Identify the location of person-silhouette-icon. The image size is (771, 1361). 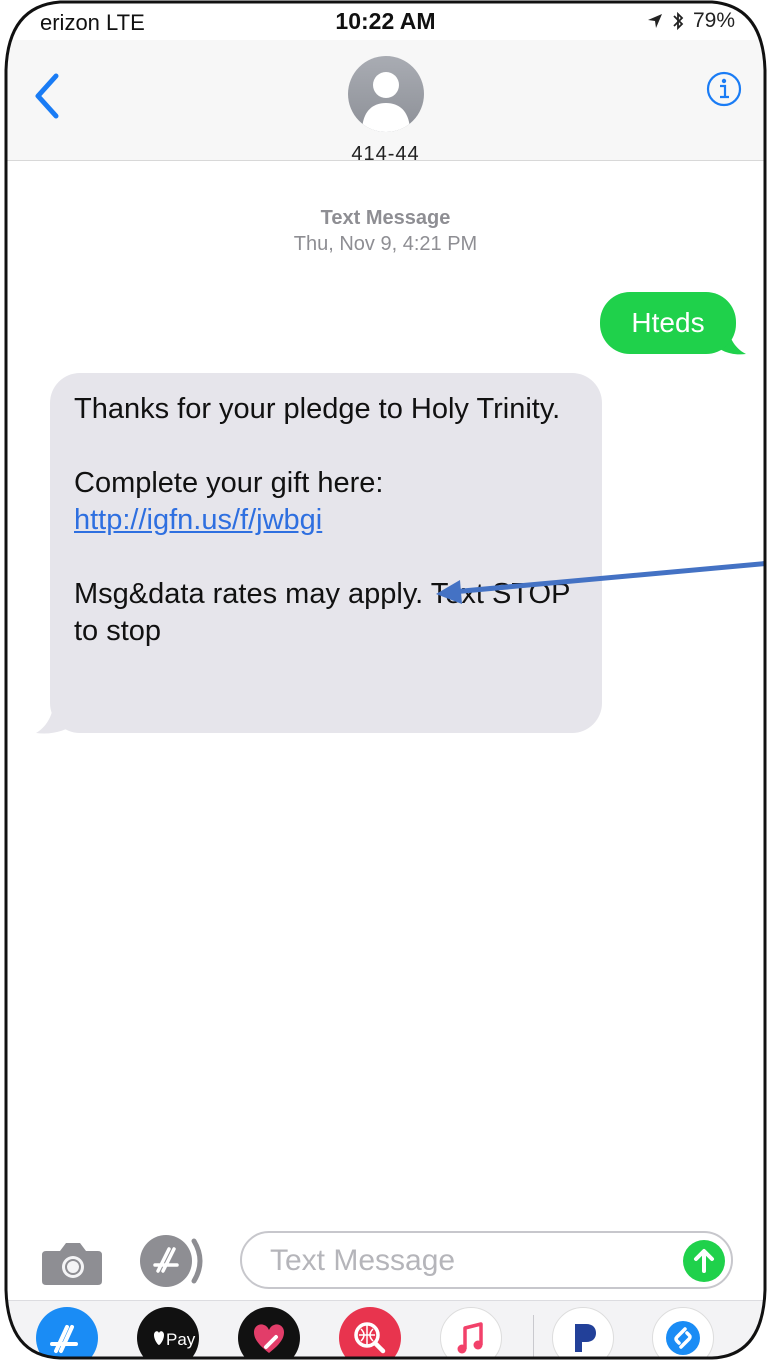
(385, 102).